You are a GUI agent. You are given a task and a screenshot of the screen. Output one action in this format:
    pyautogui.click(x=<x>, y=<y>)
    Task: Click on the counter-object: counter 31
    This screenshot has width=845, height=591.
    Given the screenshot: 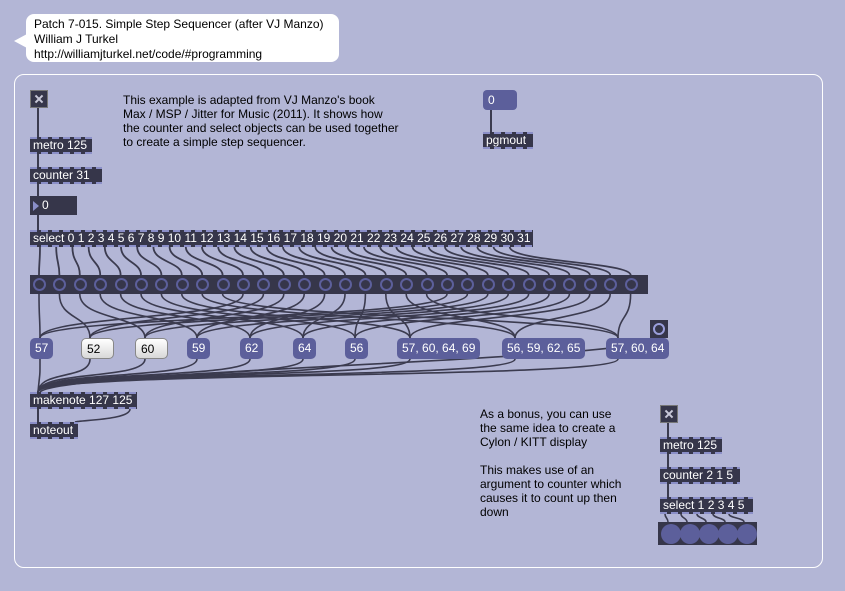 What is the action you would take?
    pyautogui.click(x=66, y=175)
    